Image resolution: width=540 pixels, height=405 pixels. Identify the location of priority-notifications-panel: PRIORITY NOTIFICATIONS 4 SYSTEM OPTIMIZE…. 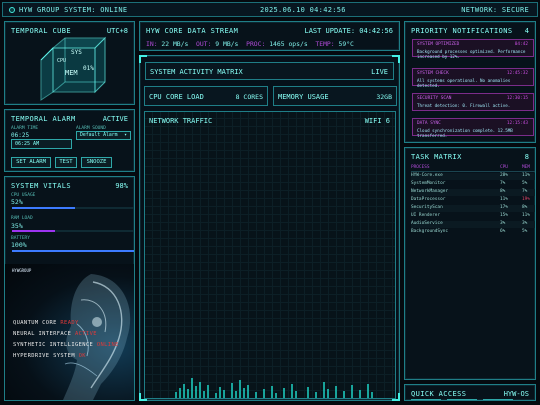
(470, 82).